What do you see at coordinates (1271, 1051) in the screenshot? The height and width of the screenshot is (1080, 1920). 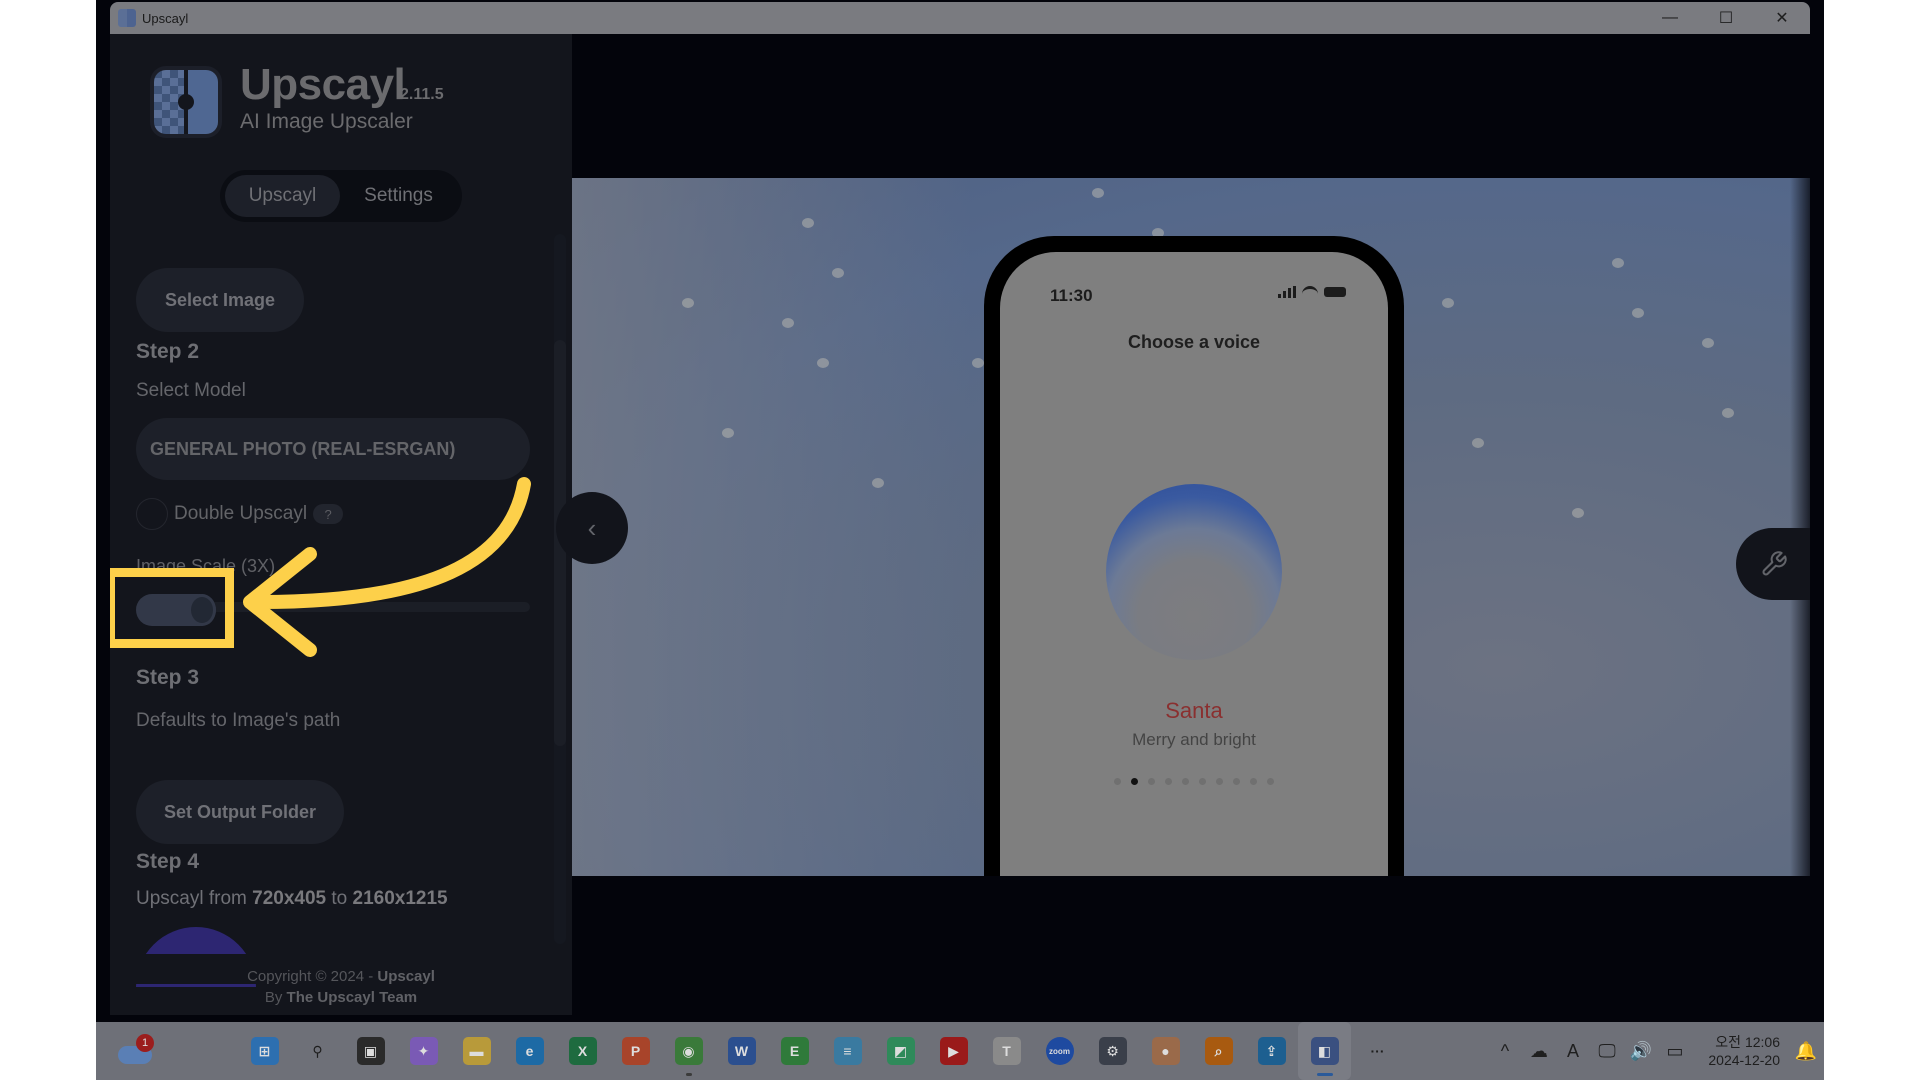 I see `taskbar-app-upload-tool: ⇪` at bounding box center [1271, 1051].